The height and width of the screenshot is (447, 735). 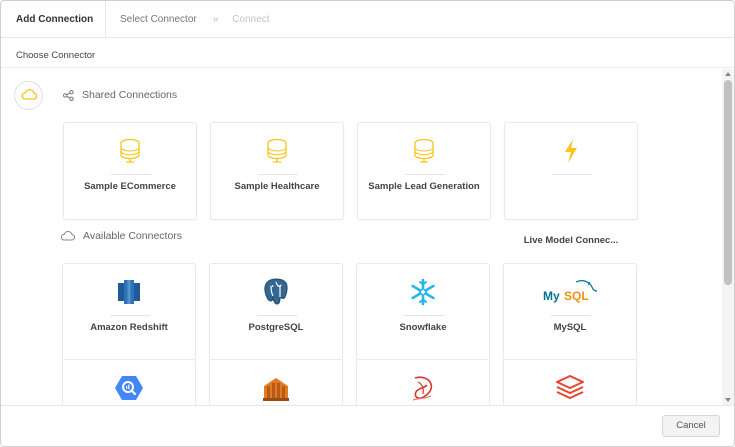 What do you see at coordinates (129, 388) in the screenshot?
I see `bigquery-icon` at bounding box center [129, 388].